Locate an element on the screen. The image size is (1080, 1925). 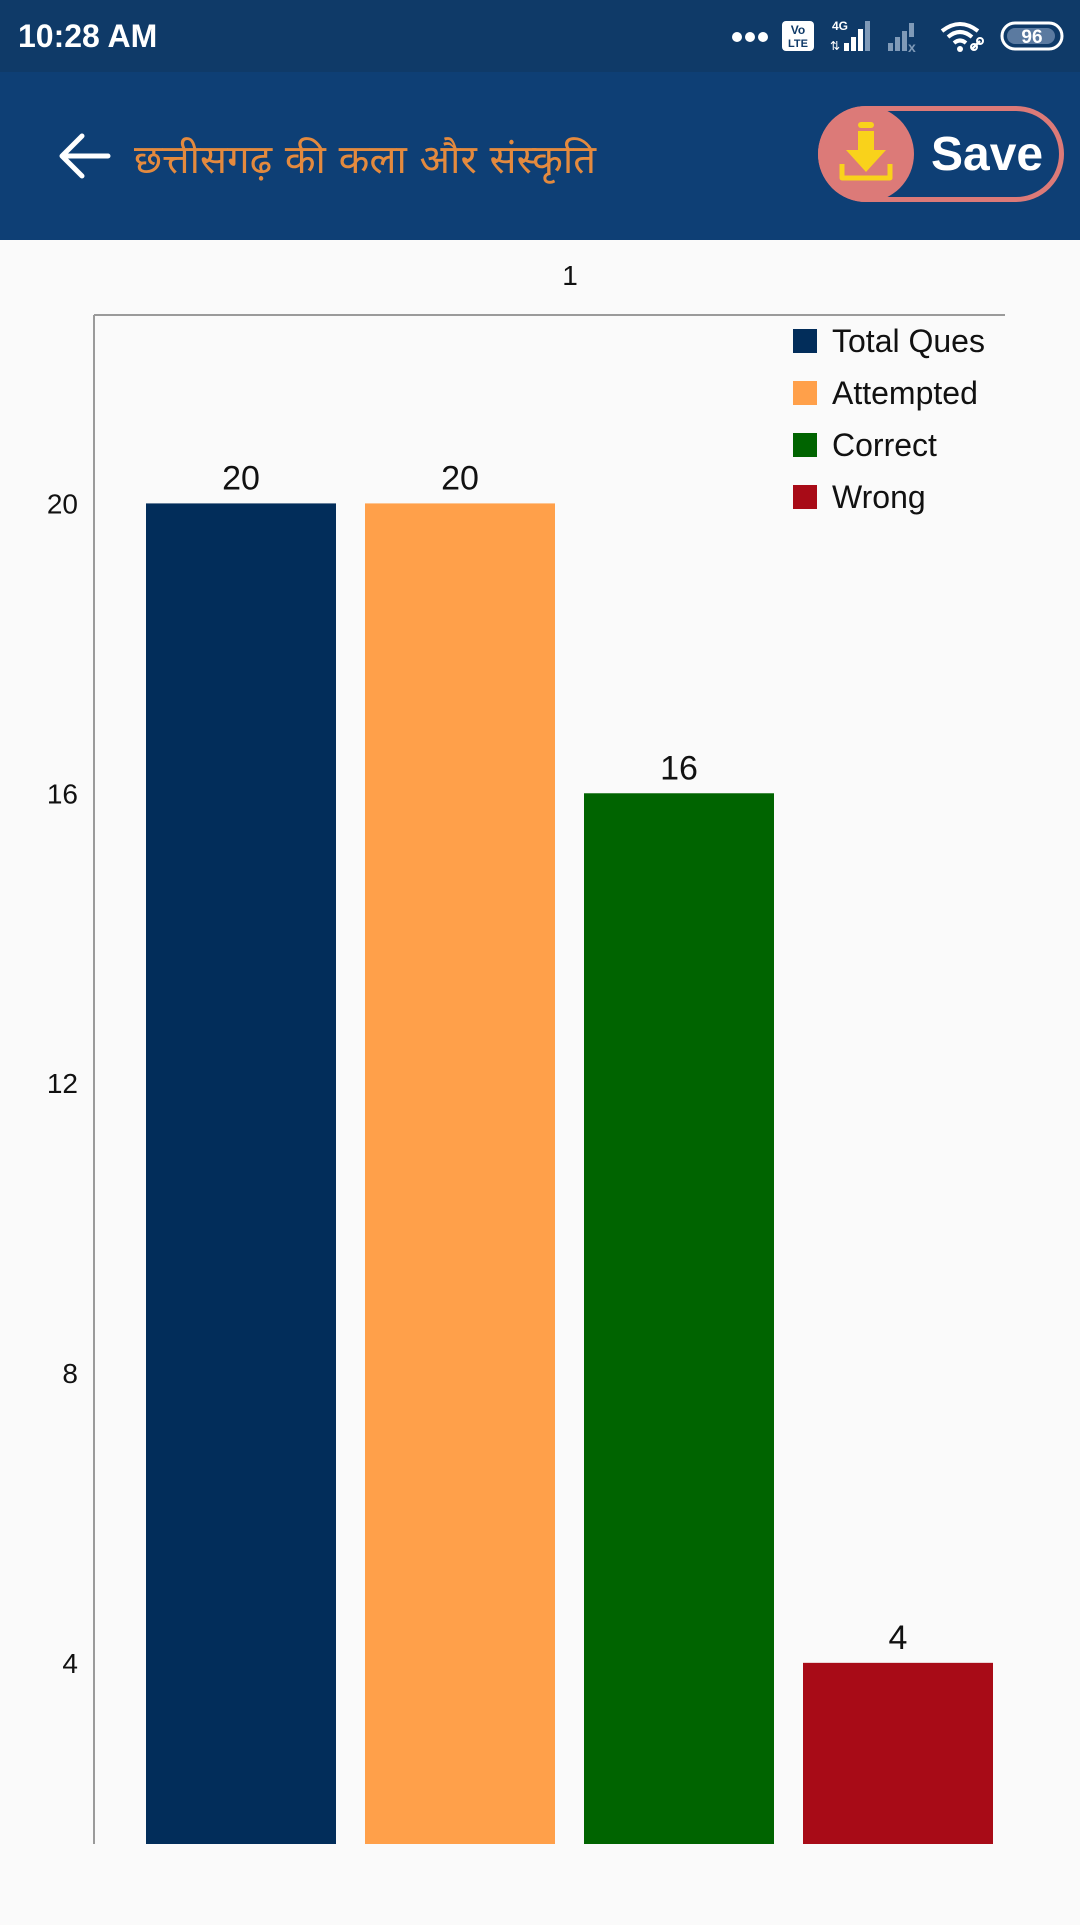
legend-swatch-correct is located at coordinates (805, 445).